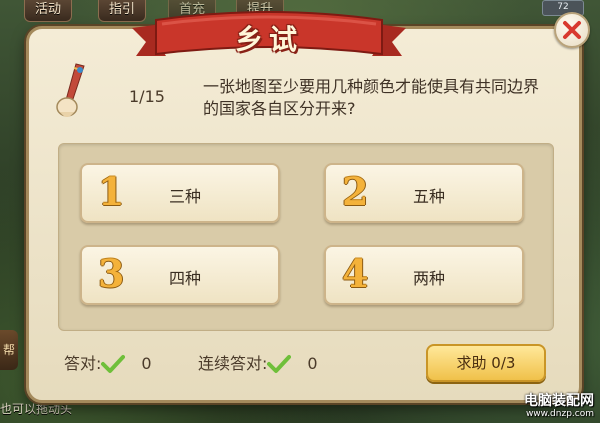 Image resolution: width=600 pixels, height=423 pixels. Describe the element at coordinates (184, 196) in the screenshot. I see `option-label: 三种` at that location.